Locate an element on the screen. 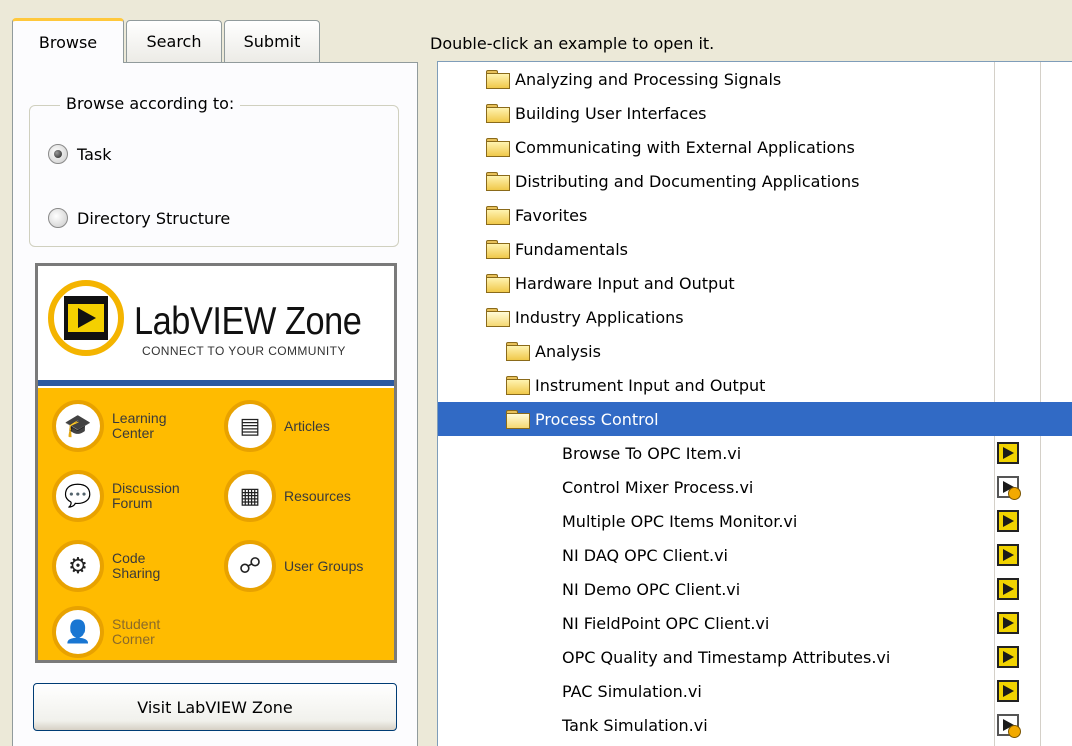 The image size is (1072, 746). radio-button-checked is located at coordinates (58, 154).